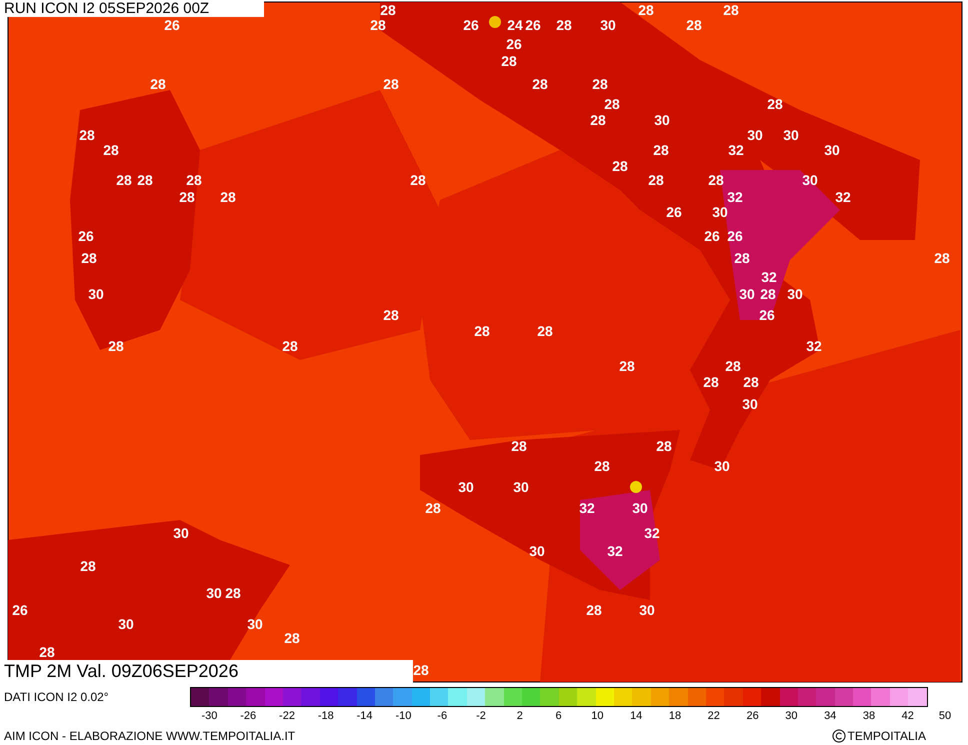  What do you see at coordinates (364, 716) in the screenshot?
I see `scale-label: -14` at bounding box center [364, 716].